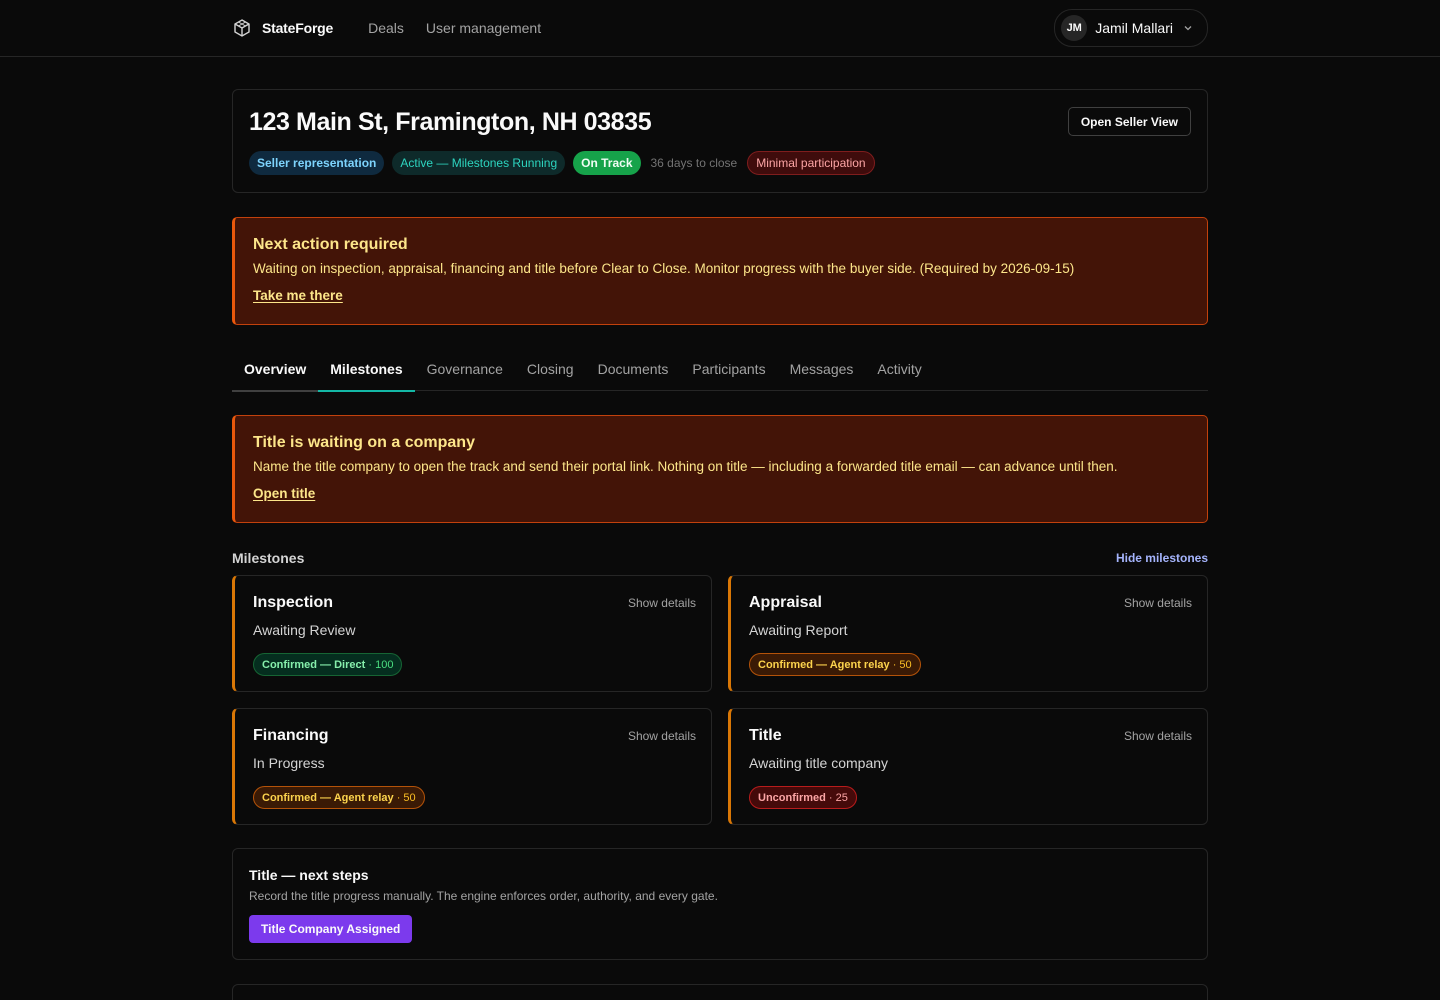 This screenshot has width=1440, height=1000. Describe the element at coordinates (483, 28) in the screenshot. I see `nav-link-user-management: User management` at that location.